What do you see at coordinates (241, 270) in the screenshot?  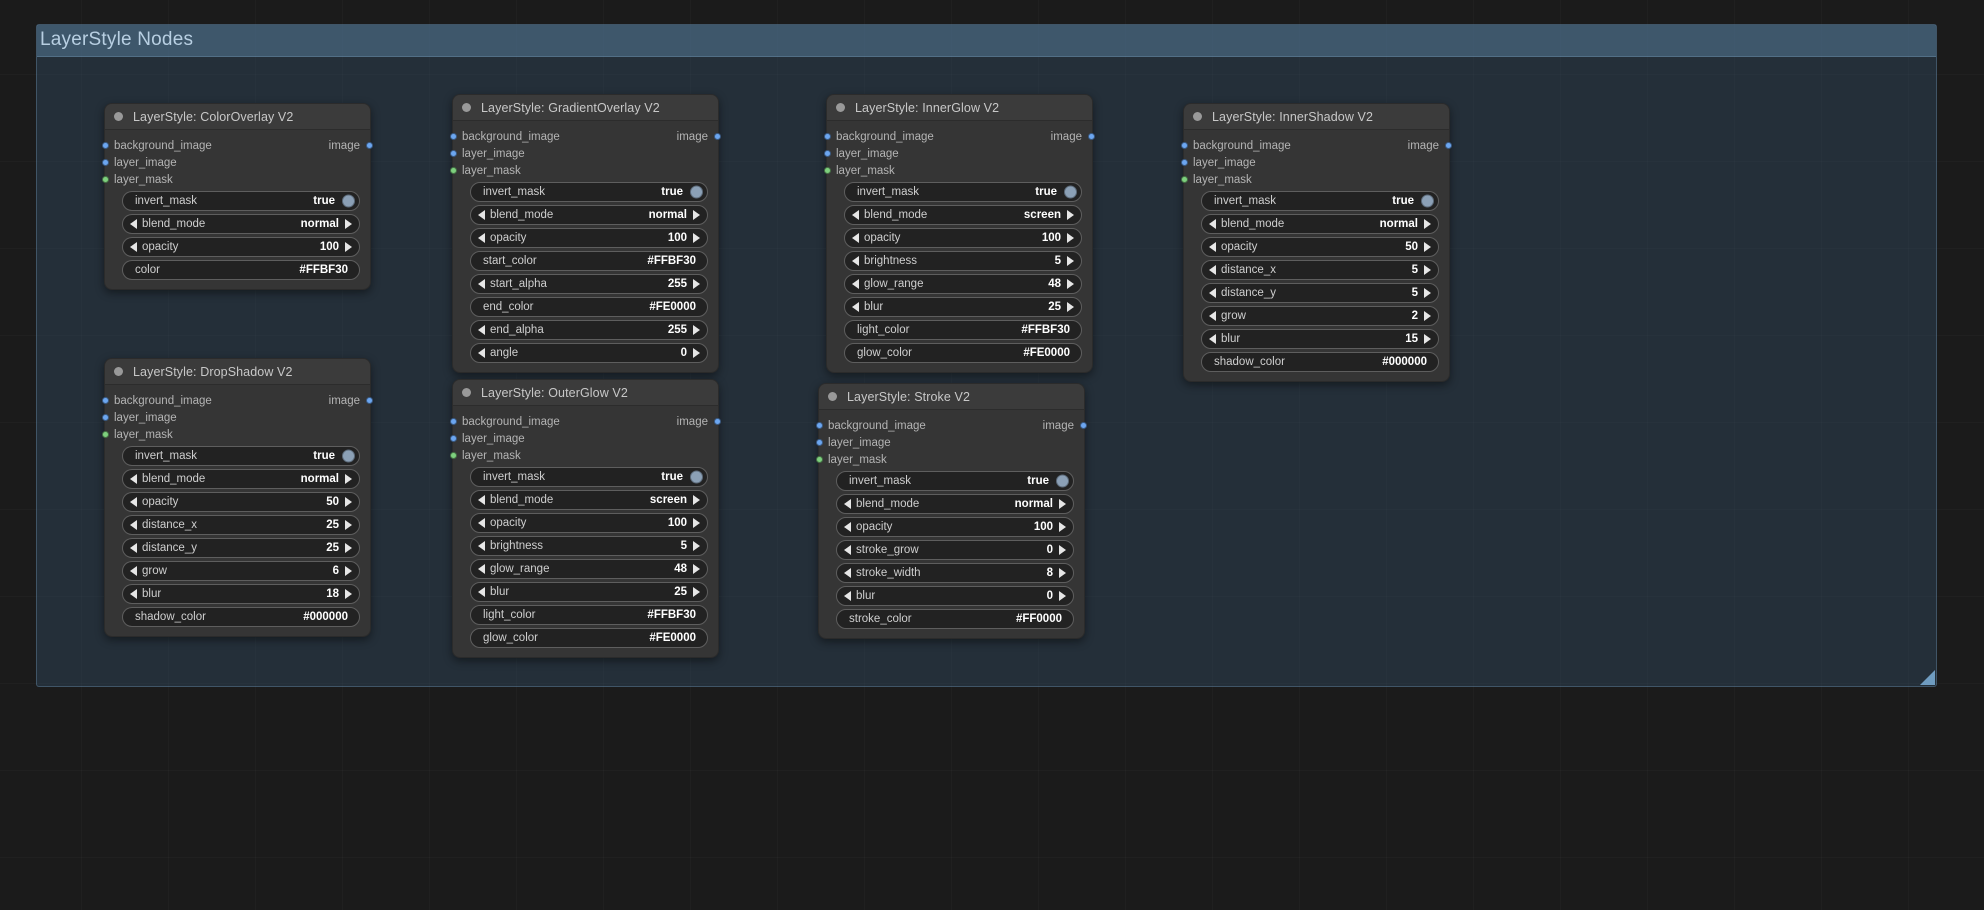 I see `widget-color: color #FFBF30` at bounding box center [241, 270].